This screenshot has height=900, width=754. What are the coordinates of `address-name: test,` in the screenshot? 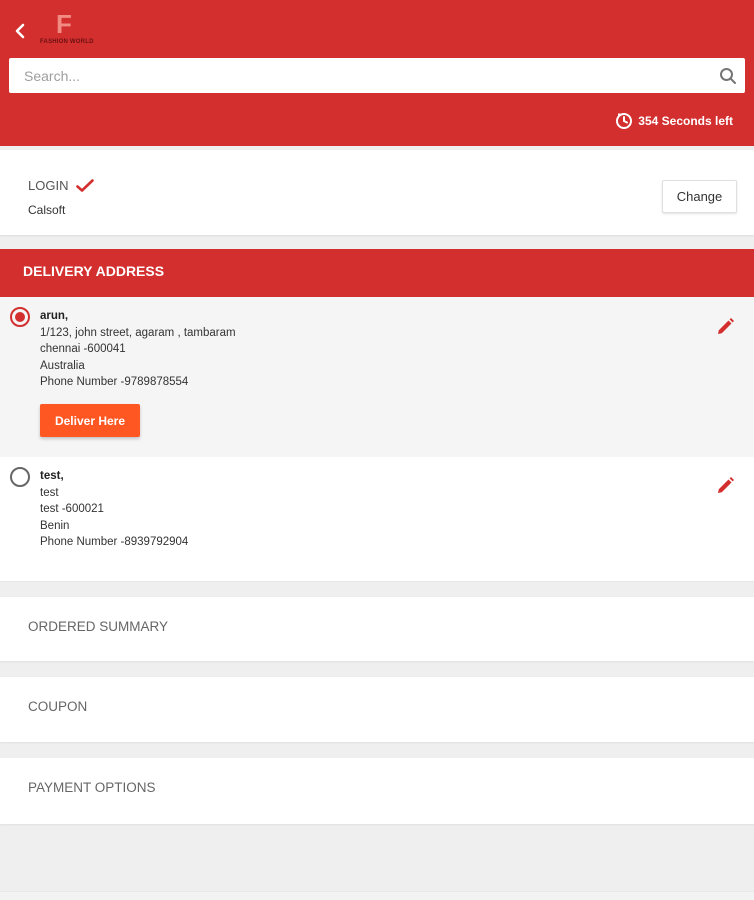 It's located at (52, 476).